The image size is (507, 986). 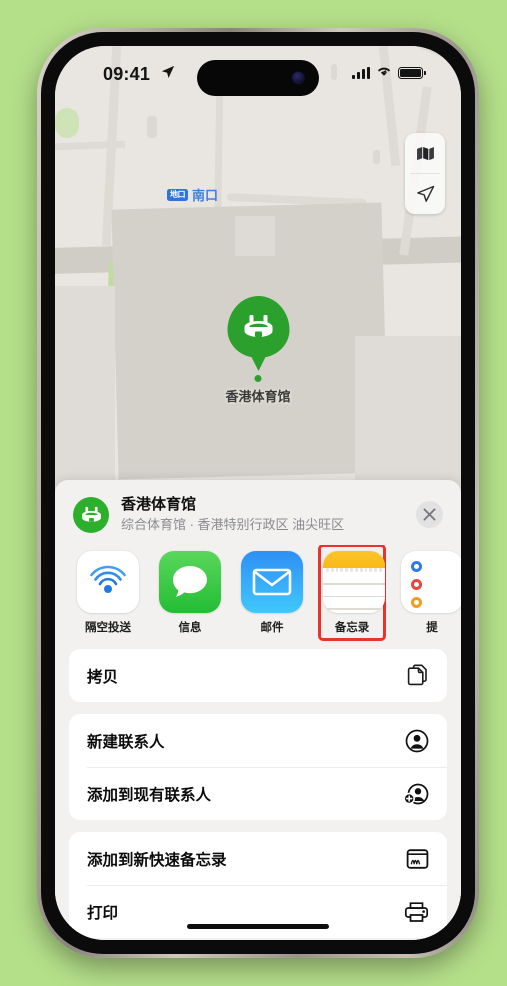 I want to click on airdrop-icon, so click(x=108, y=582).